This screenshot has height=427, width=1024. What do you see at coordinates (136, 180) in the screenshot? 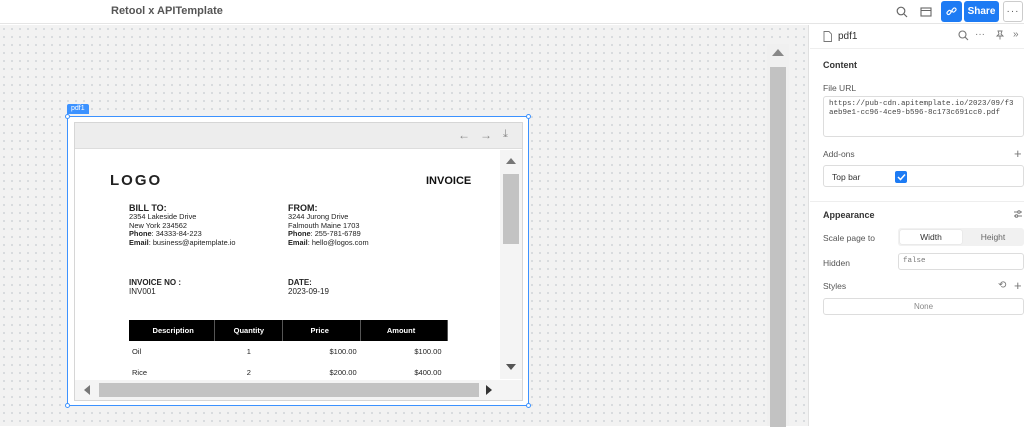
I see `invoice-logo: LOGO` at bounding box center [136, 180].